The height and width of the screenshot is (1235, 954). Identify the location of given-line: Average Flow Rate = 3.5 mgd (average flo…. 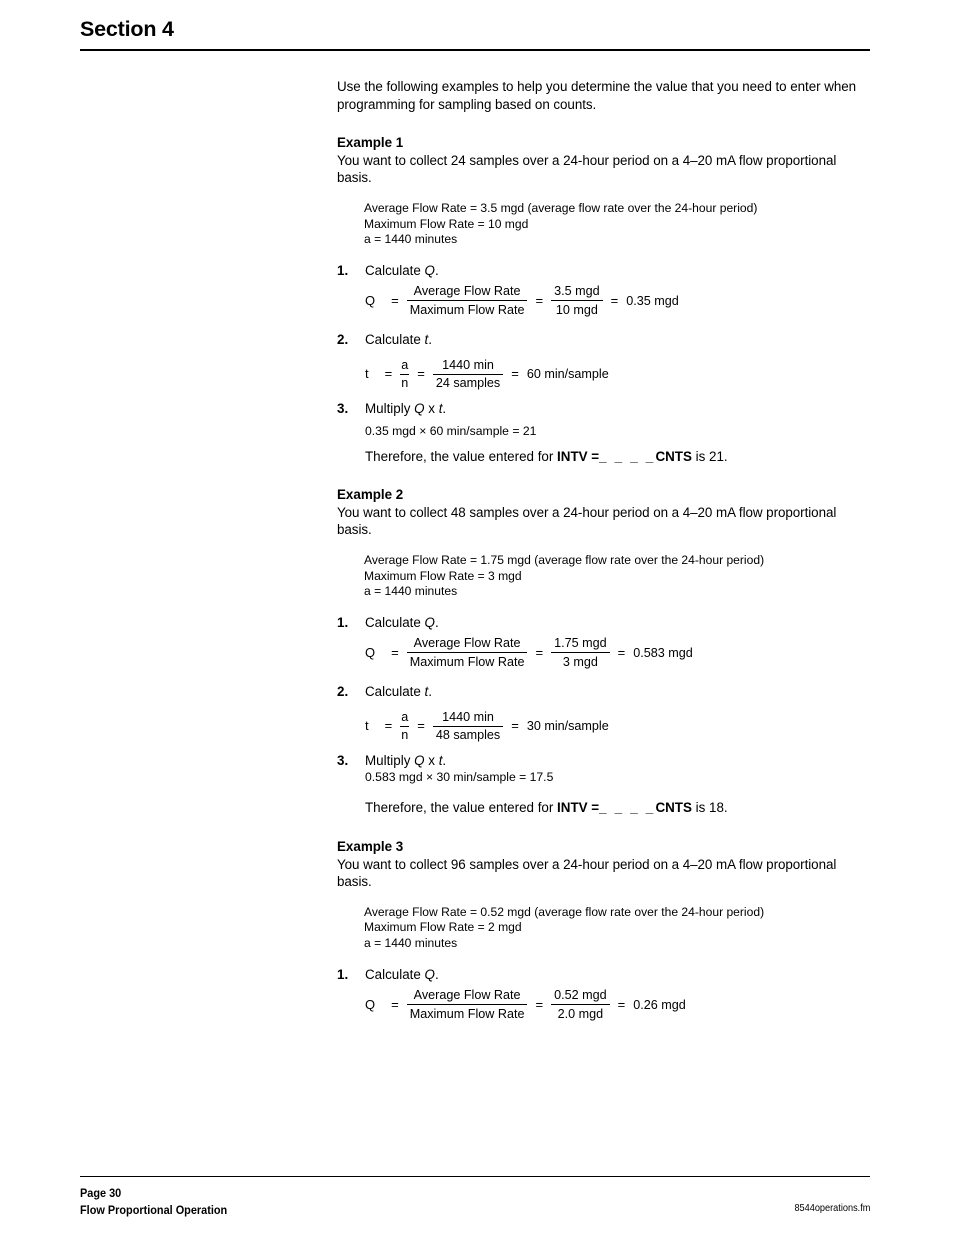
(561, 207).